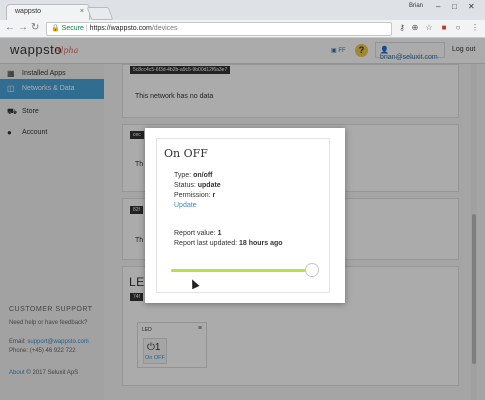 The height and width of the screenshot is (400, 485). I want to click on modal-title: On OFF, so click(186, 153).